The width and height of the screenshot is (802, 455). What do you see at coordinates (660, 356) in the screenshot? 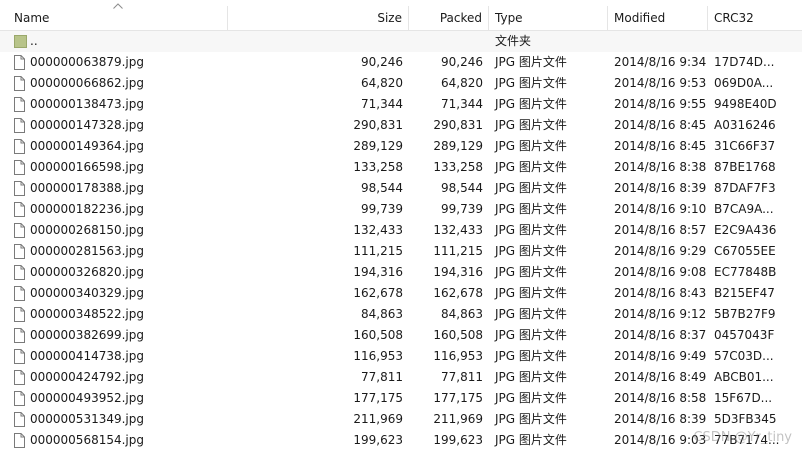
I see `file-modified: 2014/8/16 9:49` at bounding box center [660, 356].